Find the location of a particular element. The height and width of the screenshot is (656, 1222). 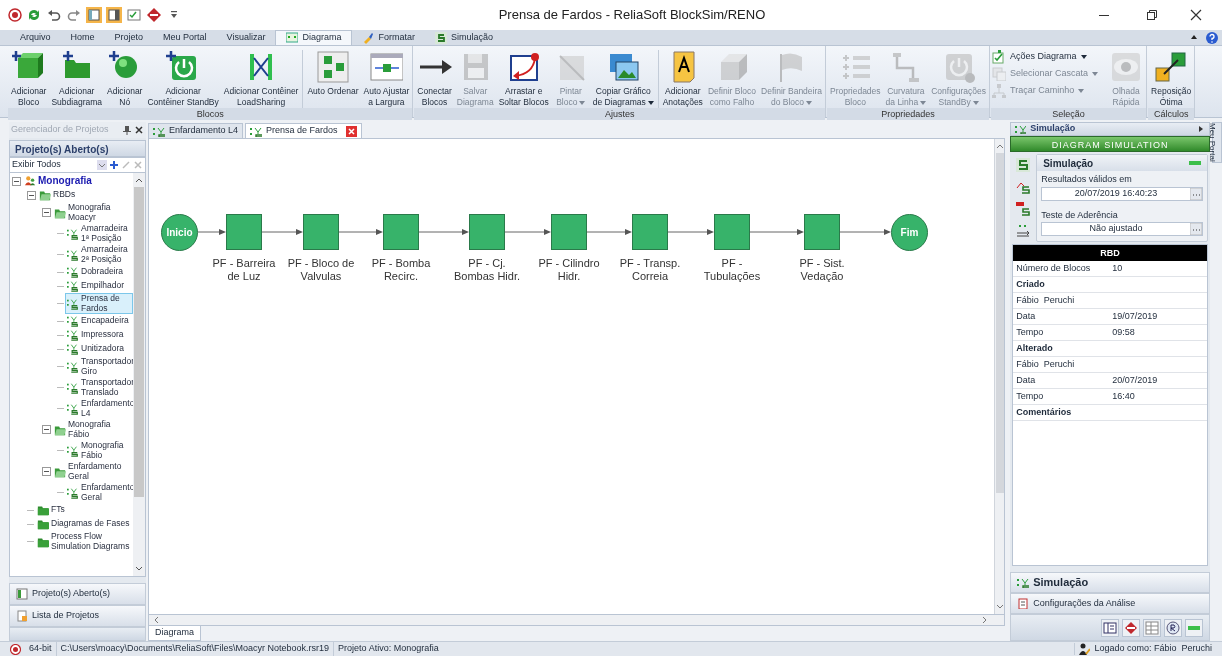

table-button is located at coordinates (1152, 627).